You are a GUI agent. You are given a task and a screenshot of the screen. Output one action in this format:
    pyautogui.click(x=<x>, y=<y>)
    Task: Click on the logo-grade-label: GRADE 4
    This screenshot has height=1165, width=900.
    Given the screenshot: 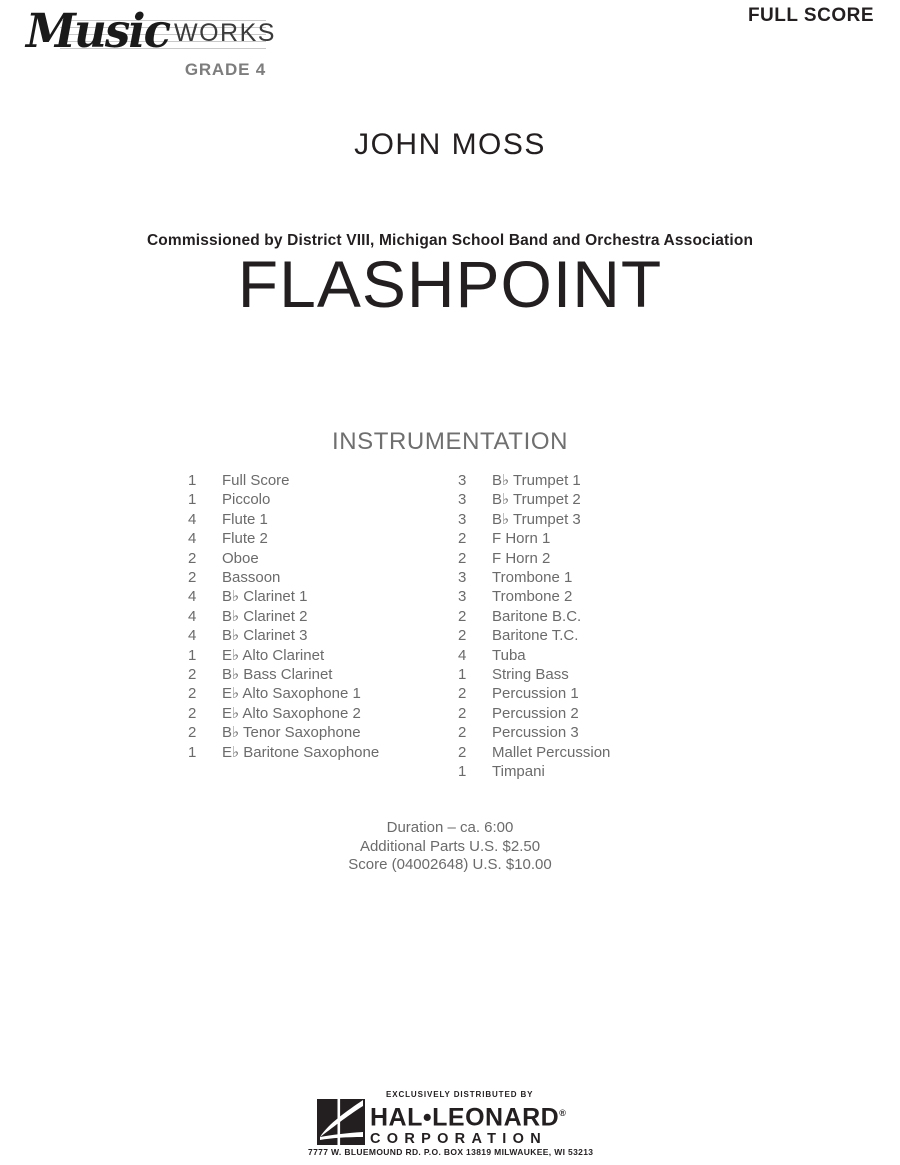 What is the action you would take?
    pyautogui.click(x=225, y=69)
    